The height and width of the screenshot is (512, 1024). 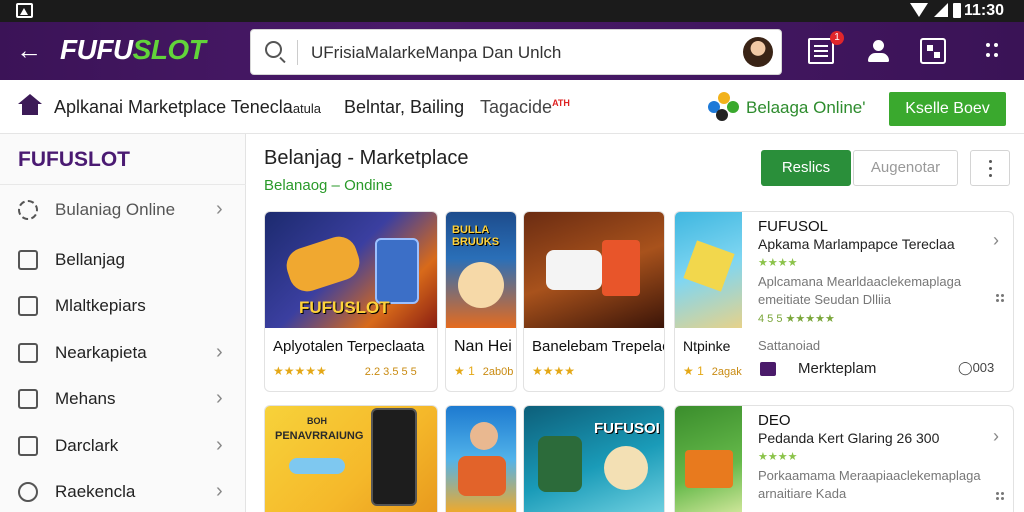 I want to click on notification-badge: 1, so click(x=837, y=38).